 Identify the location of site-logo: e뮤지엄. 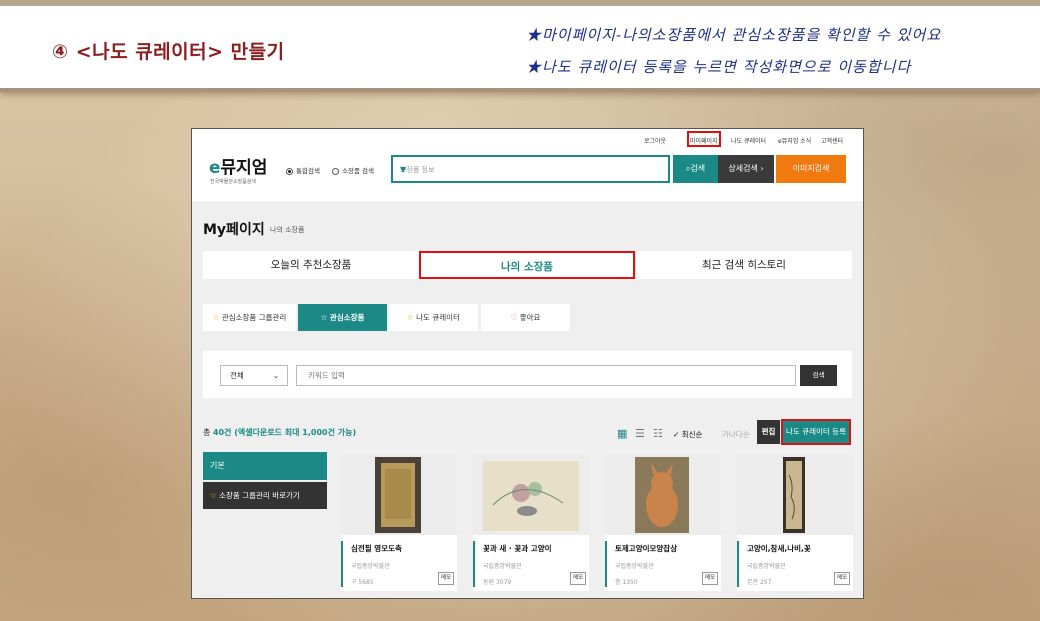
(238, 165).